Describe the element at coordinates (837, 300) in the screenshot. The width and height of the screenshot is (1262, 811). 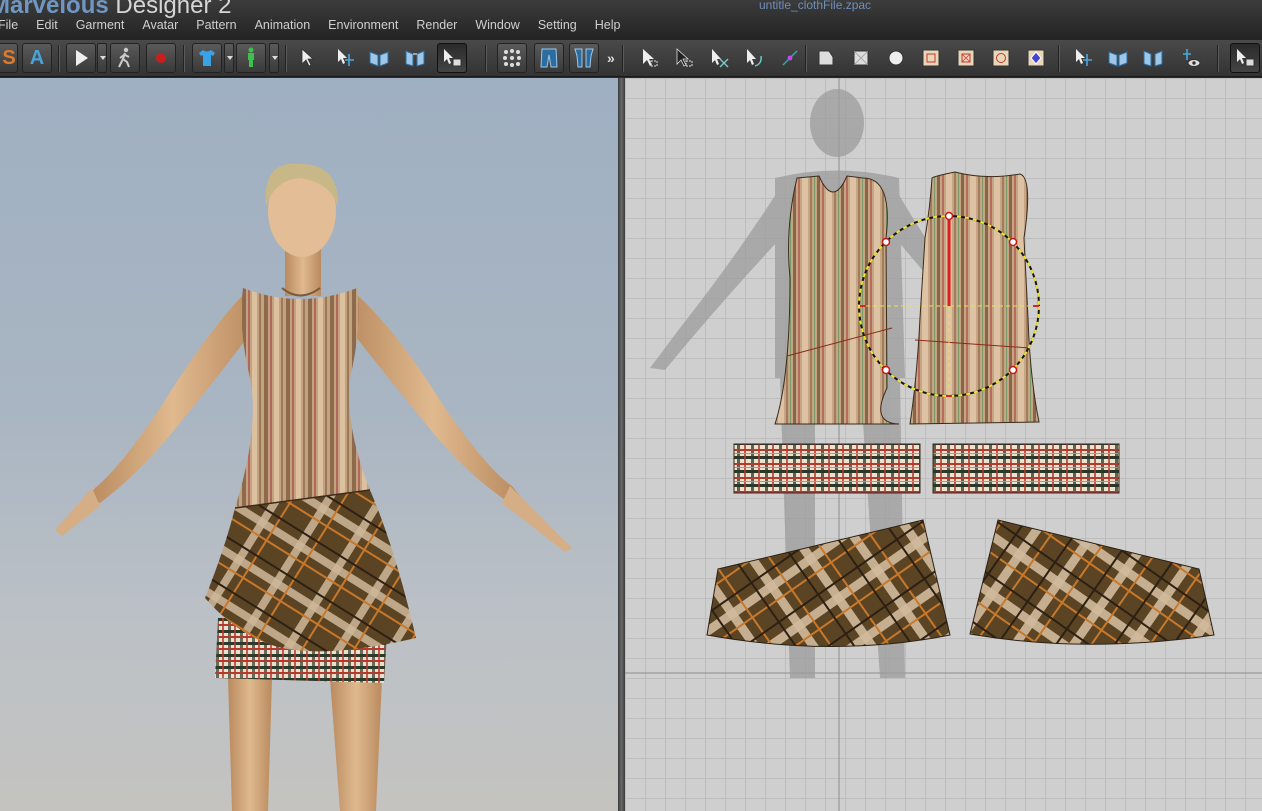
I see `pattern-piece-front-bodice` at that location.